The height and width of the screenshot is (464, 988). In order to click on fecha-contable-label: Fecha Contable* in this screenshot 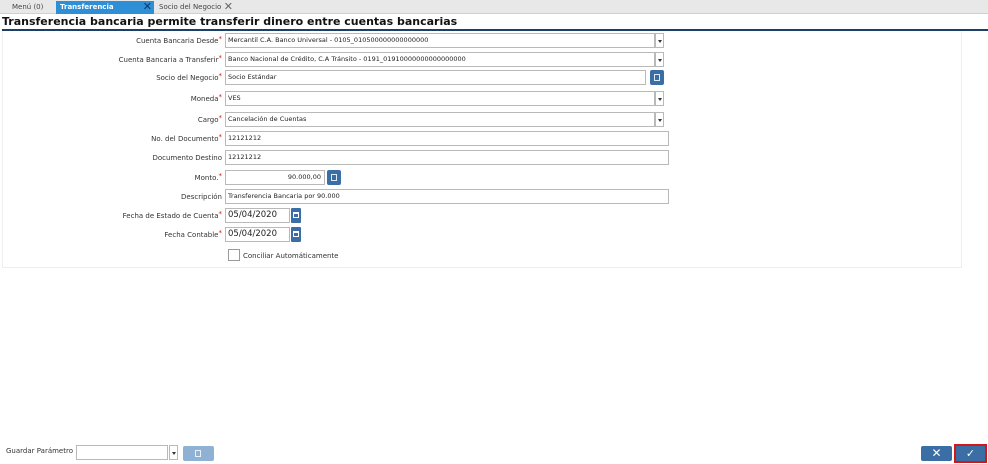, I will do `click(193, 234)`.